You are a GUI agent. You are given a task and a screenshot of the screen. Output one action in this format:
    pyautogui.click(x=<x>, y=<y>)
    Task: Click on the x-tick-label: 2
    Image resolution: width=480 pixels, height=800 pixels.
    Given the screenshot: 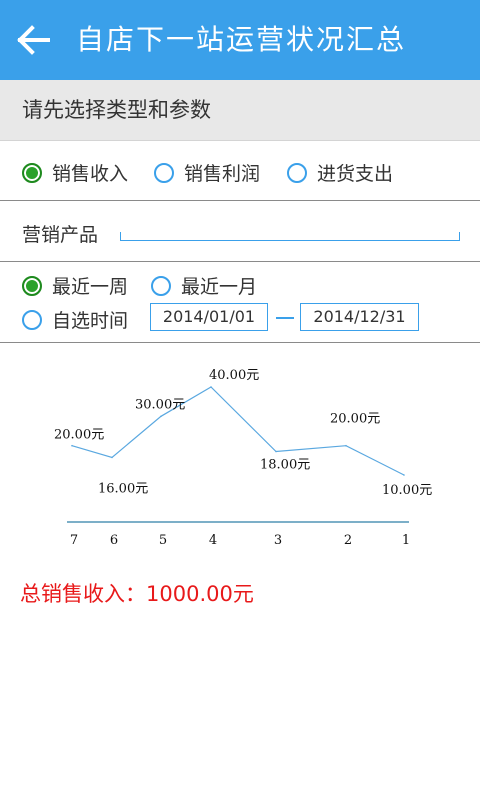 What is the action you would take?
    pyautogui.click(x=348, y=540)
    